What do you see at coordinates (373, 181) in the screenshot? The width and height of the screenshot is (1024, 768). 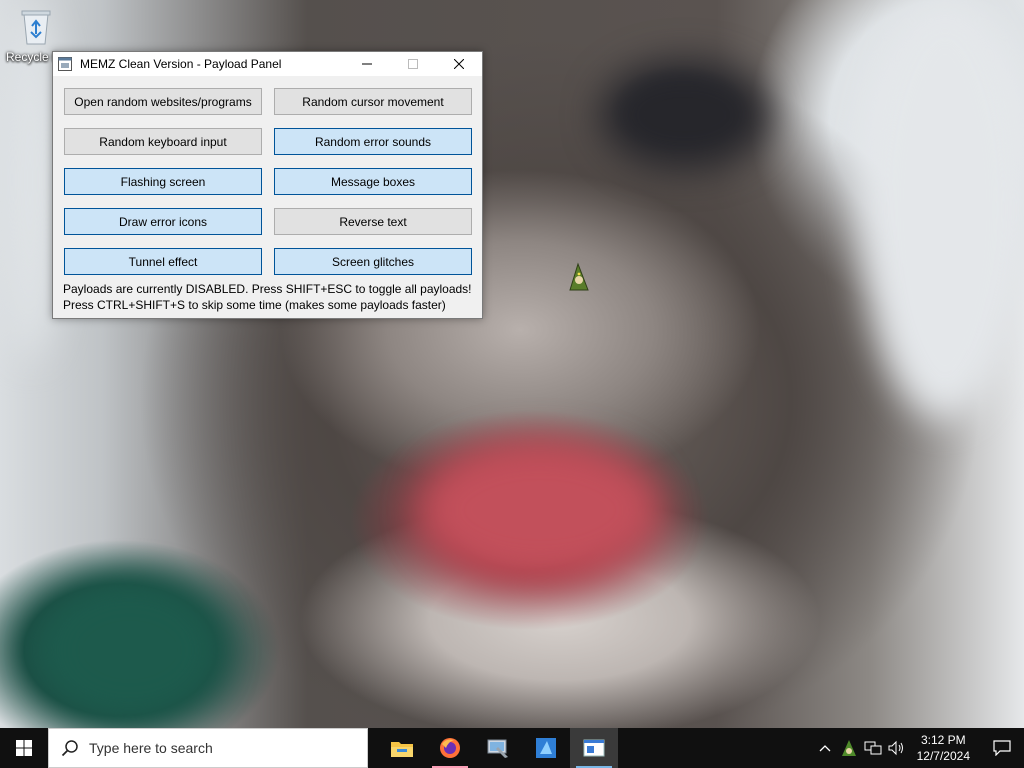 I see `payload-button-message-boxes: Message boxes` at bounding box center [373, 181].